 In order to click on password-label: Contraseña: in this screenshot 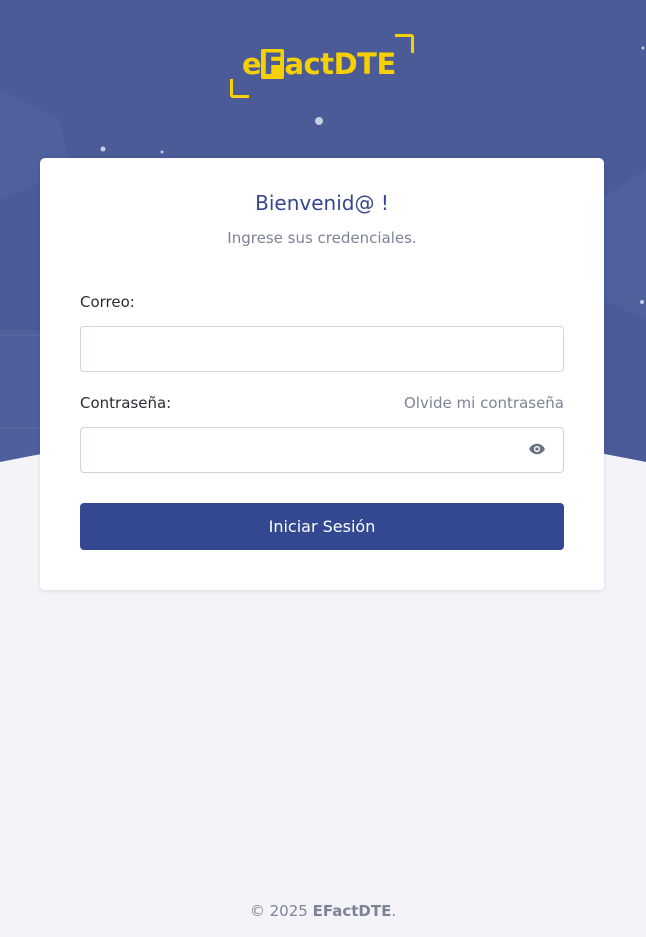, I will do `click(126, 403)`.